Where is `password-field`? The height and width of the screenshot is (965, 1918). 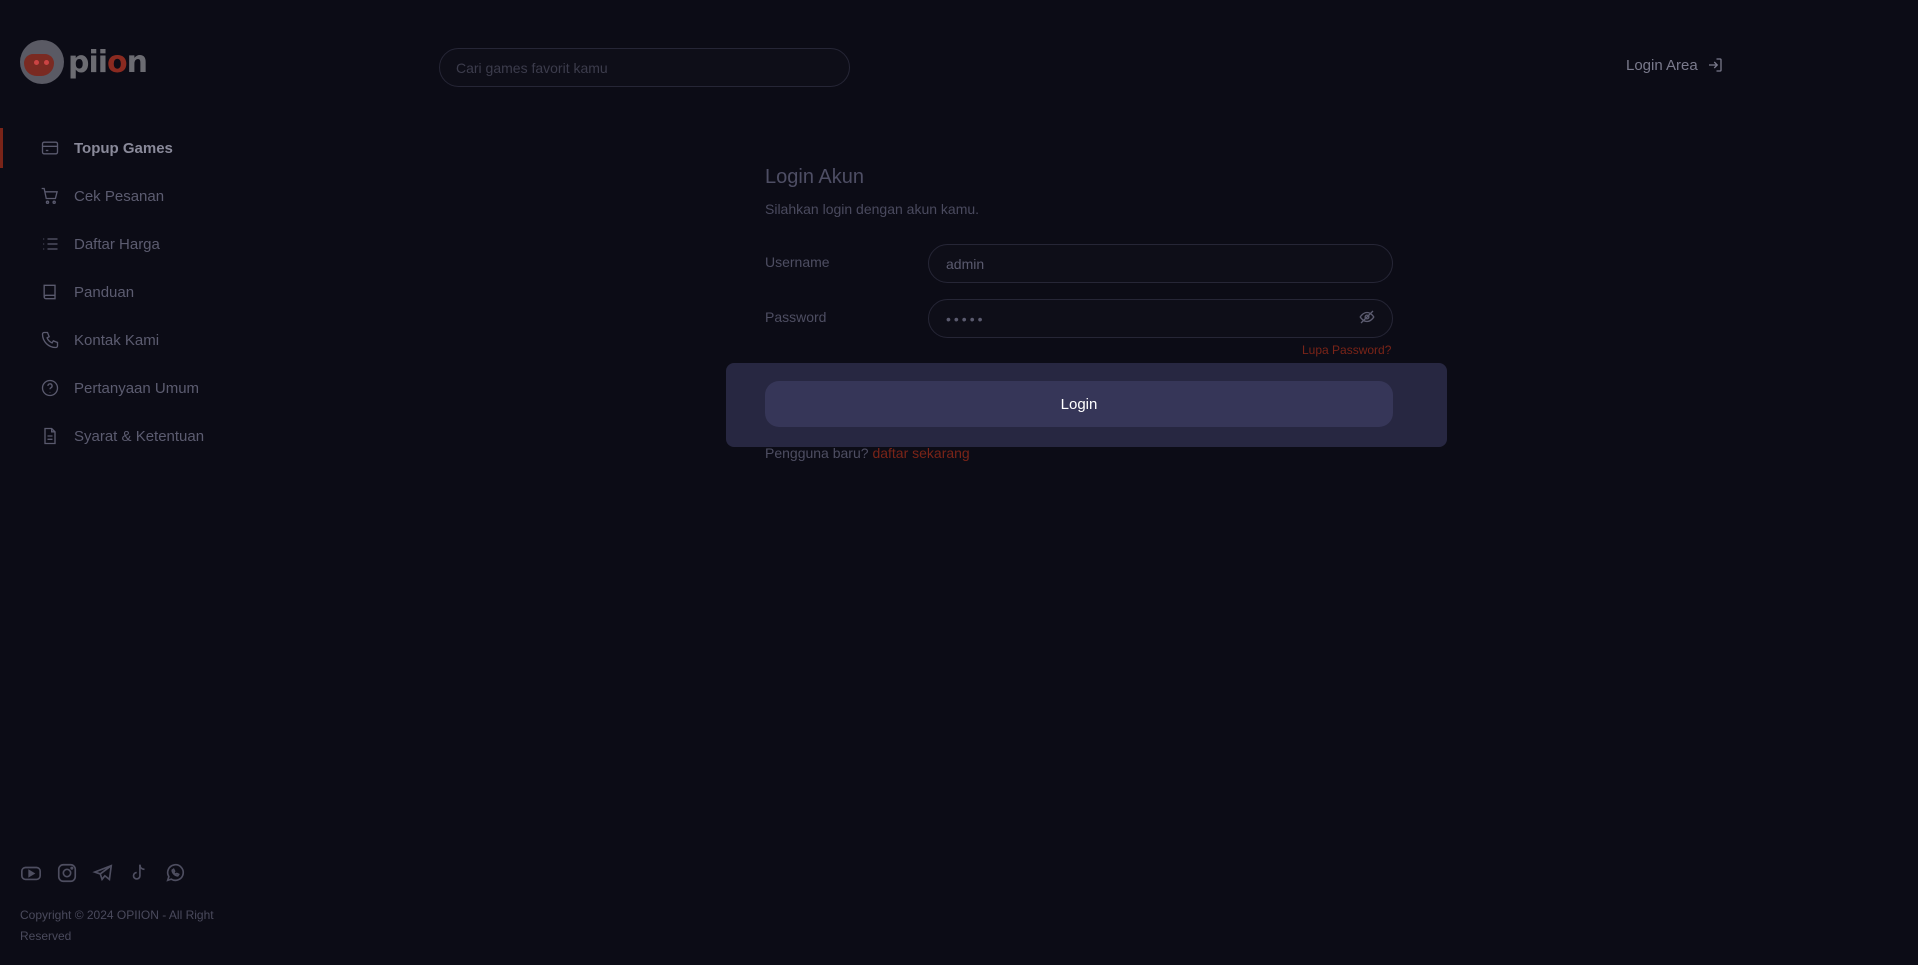 password-field is located at coordinates (1160, 318).